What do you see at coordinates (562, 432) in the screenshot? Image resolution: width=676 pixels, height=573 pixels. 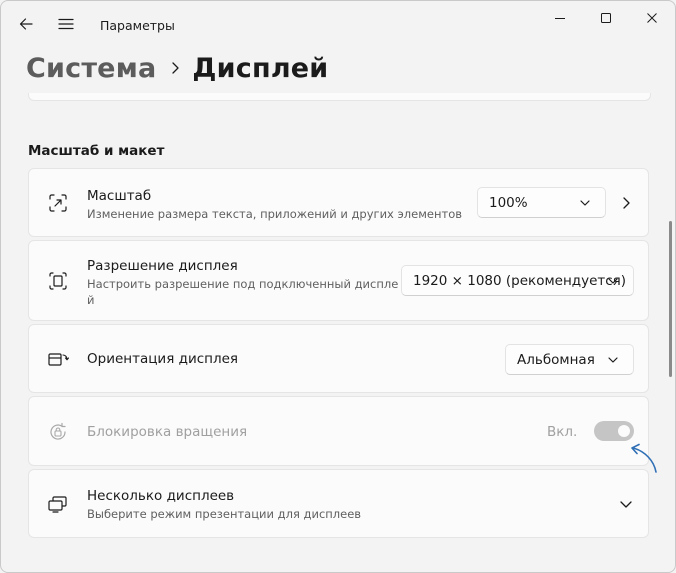 I see `rotation-lock-state-label: Вкл.` at bounding box center [562, 432].